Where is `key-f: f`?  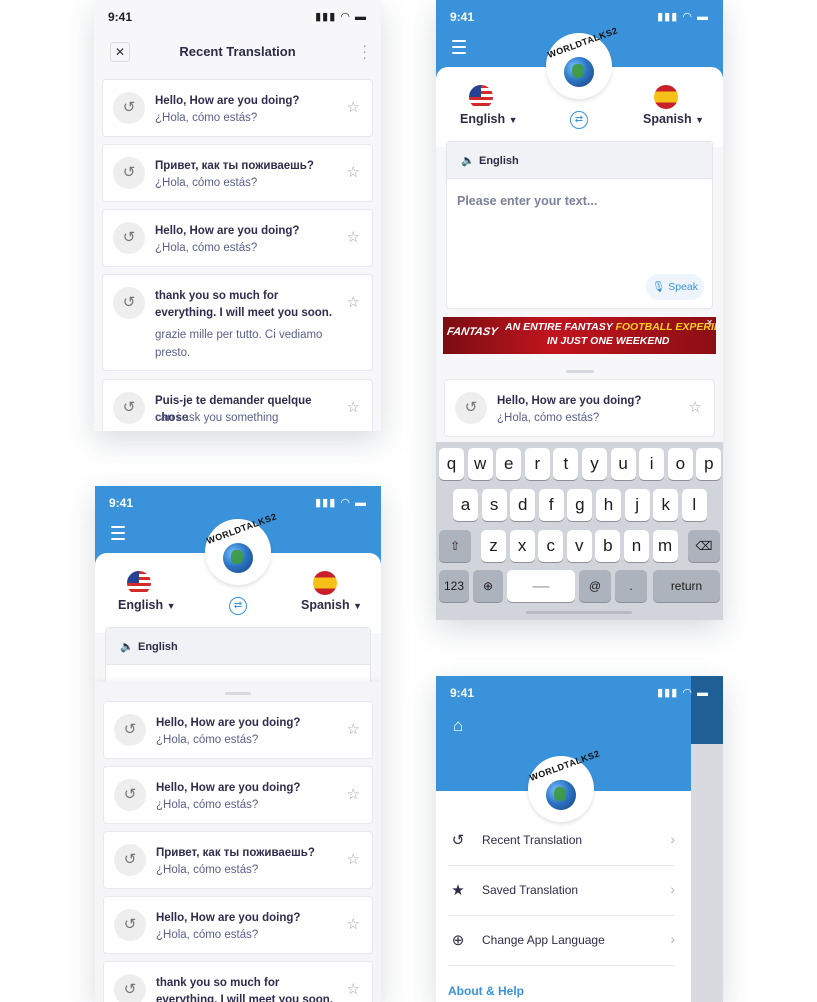
key-f: f is located at coordinates (551, 505).